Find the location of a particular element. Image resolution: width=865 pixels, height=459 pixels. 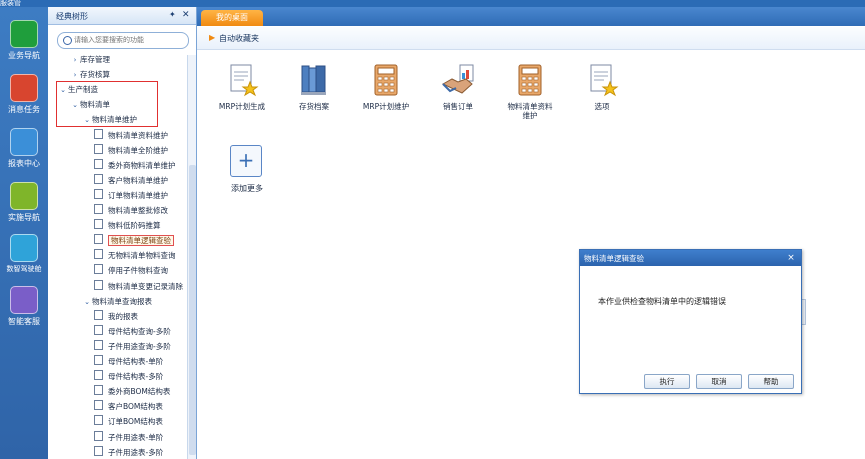

tree-leaf-node: 委外商物料清单维护 is located at coordinates (135, 166).